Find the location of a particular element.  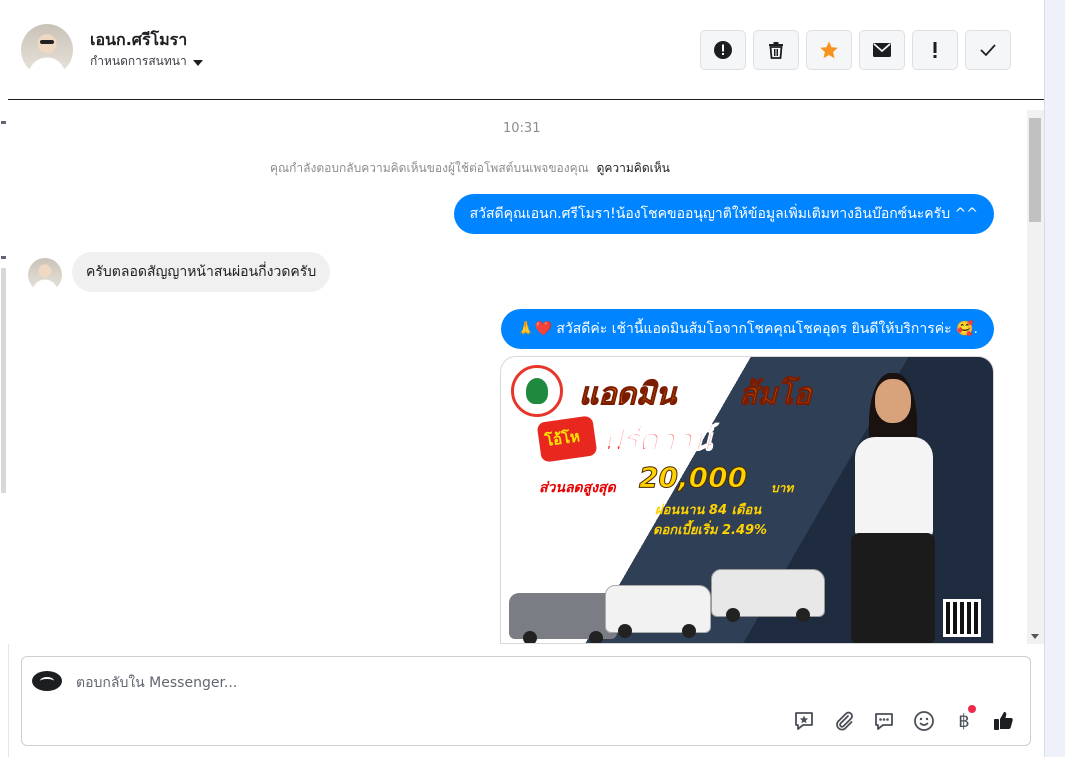

exclamation-icon is located at coordinates (935, 50).